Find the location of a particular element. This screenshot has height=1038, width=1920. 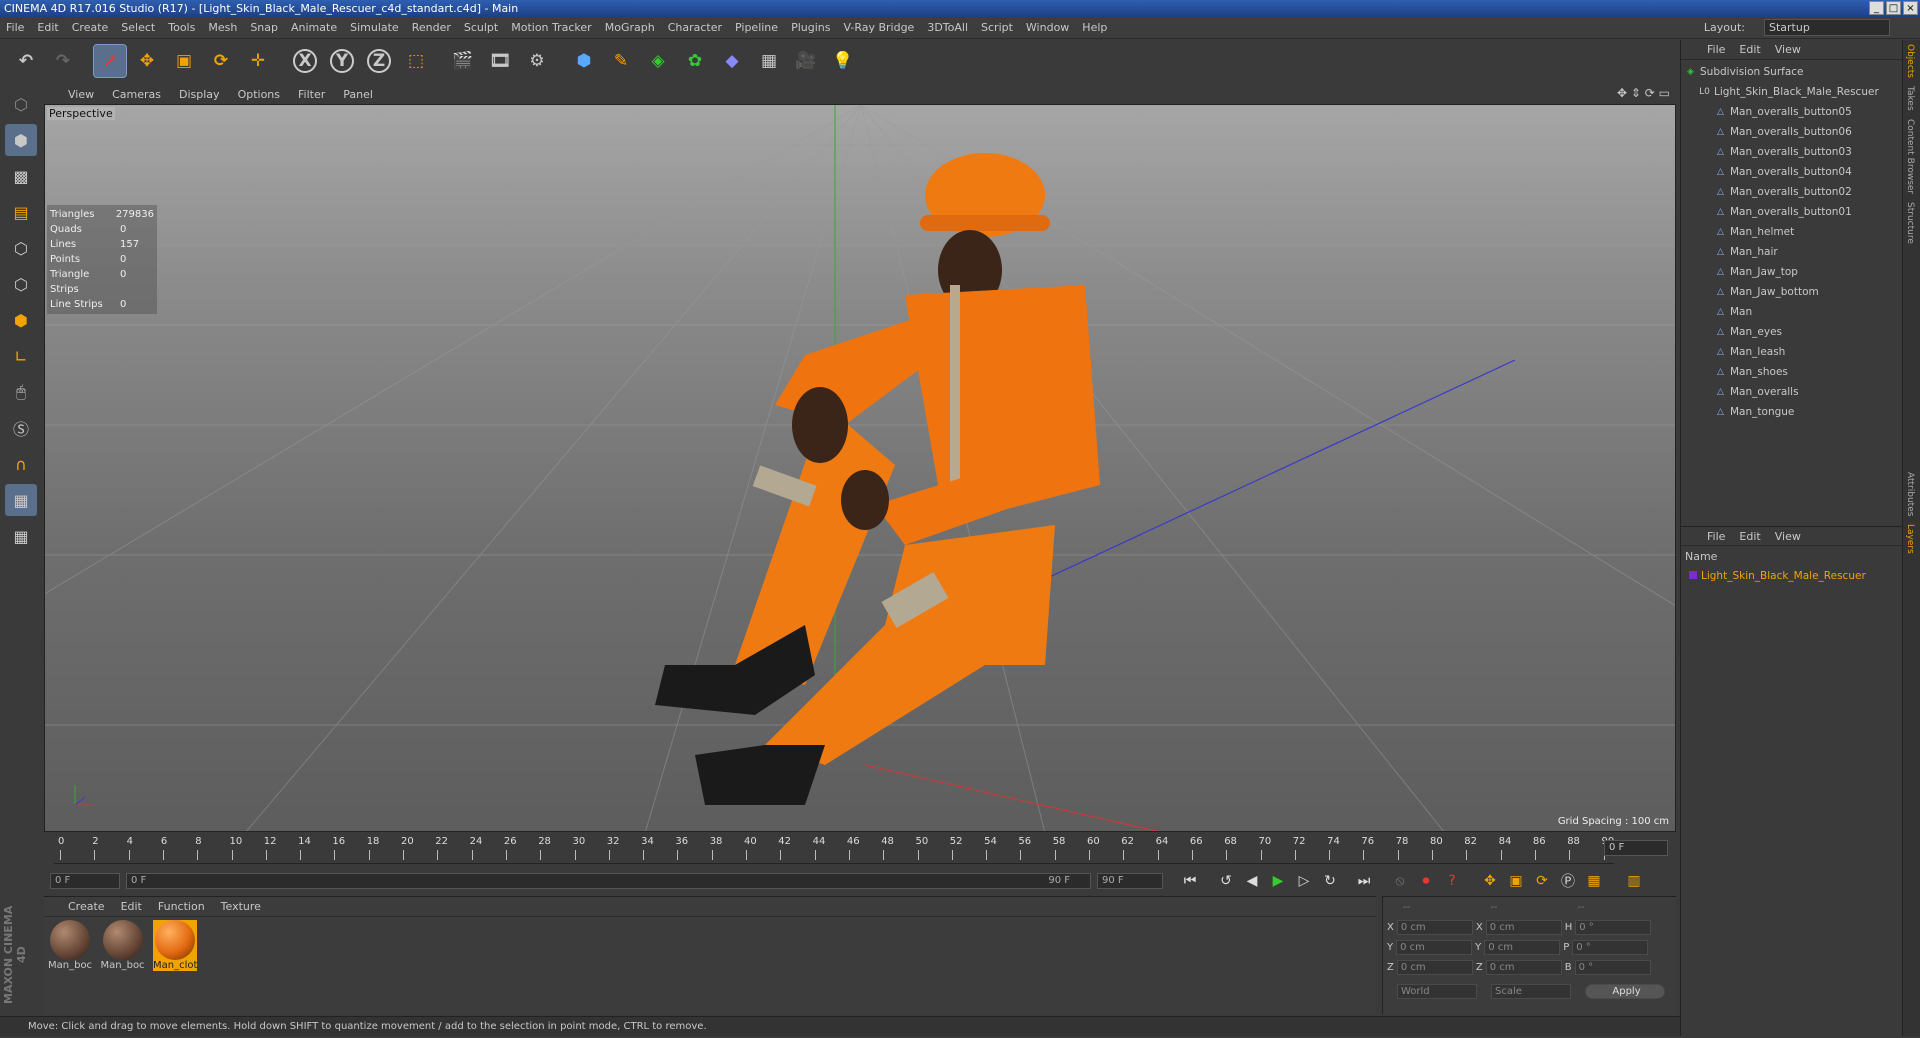

om-menu-file: File is located at coordinates (1716, 49).